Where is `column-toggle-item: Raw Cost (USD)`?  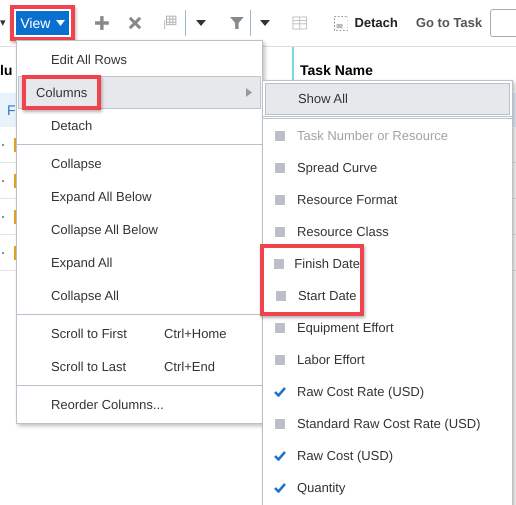 column-toggle-item: Raw Cost (USD) is located at coordinates (387, 456).